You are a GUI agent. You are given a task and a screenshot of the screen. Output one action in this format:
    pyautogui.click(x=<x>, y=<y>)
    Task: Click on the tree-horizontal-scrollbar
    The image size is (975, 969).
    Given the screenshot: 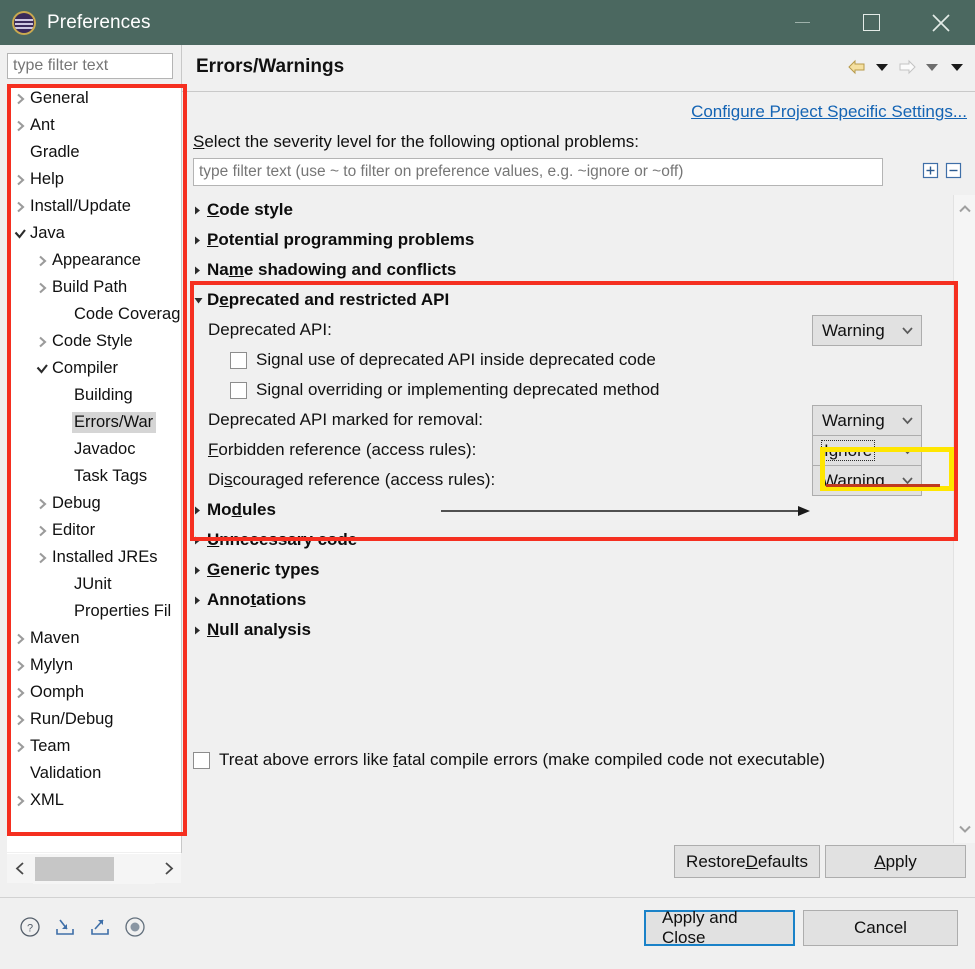 What is the action you would take?
    pyautogui.click(x=94, y=868)
    